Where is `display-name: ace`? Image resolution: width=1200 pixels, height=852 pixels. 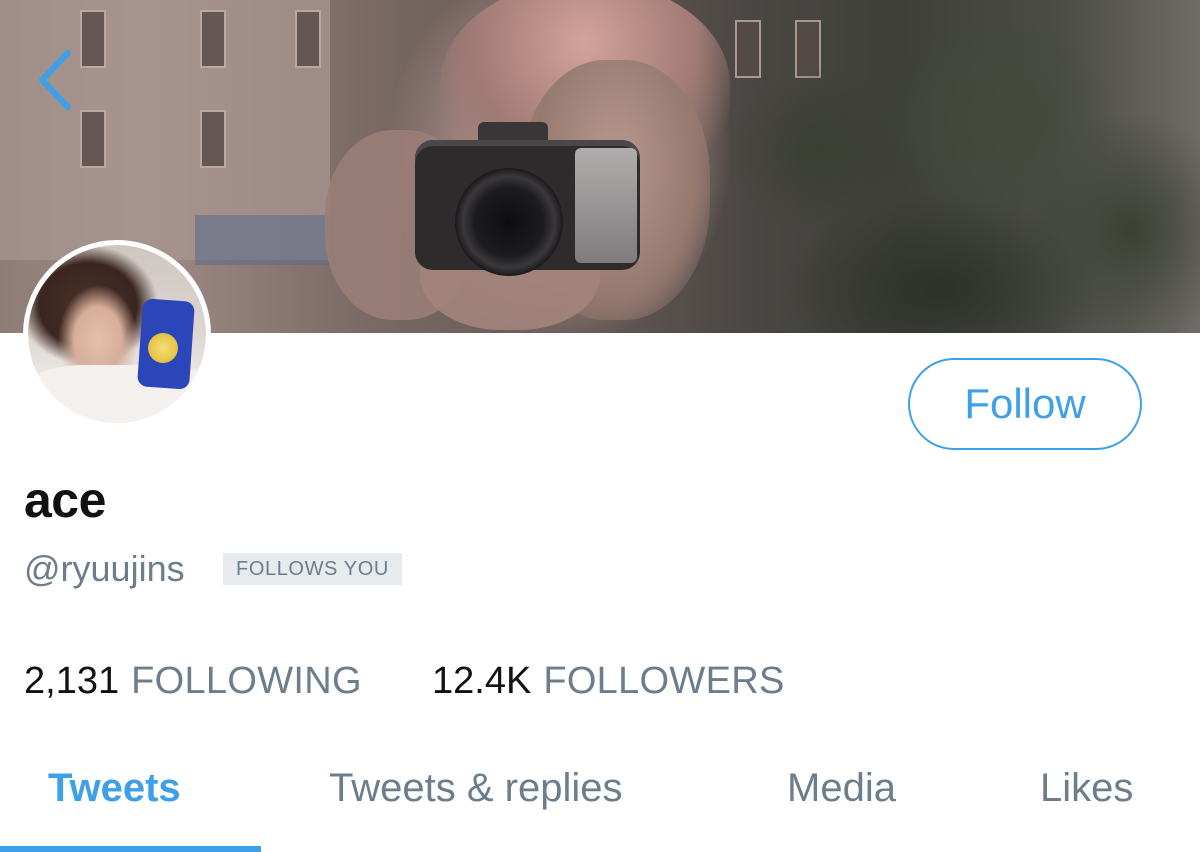 display-name: ace is located at coordinates (65, 500).